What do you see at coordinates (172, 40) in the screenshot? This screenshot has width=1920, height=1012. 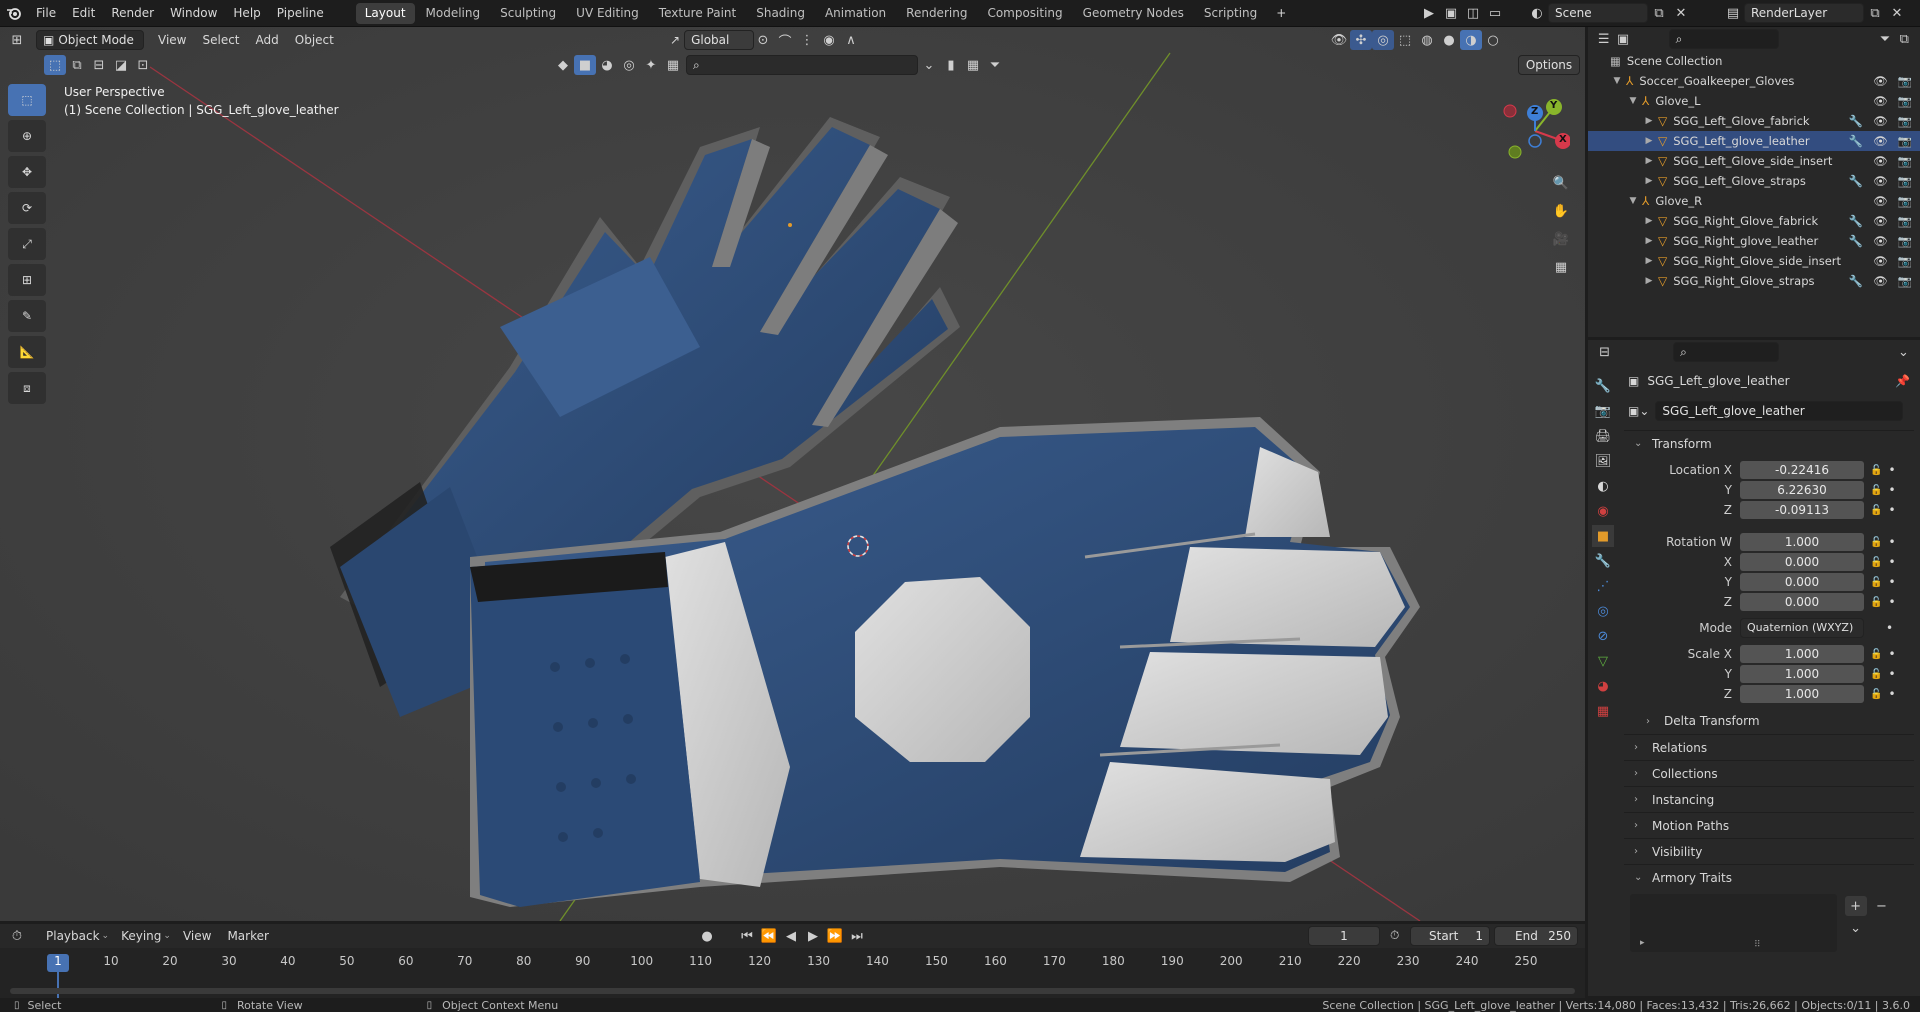 I see `viewport-menu-view: View` at bounding box center [172, 40].